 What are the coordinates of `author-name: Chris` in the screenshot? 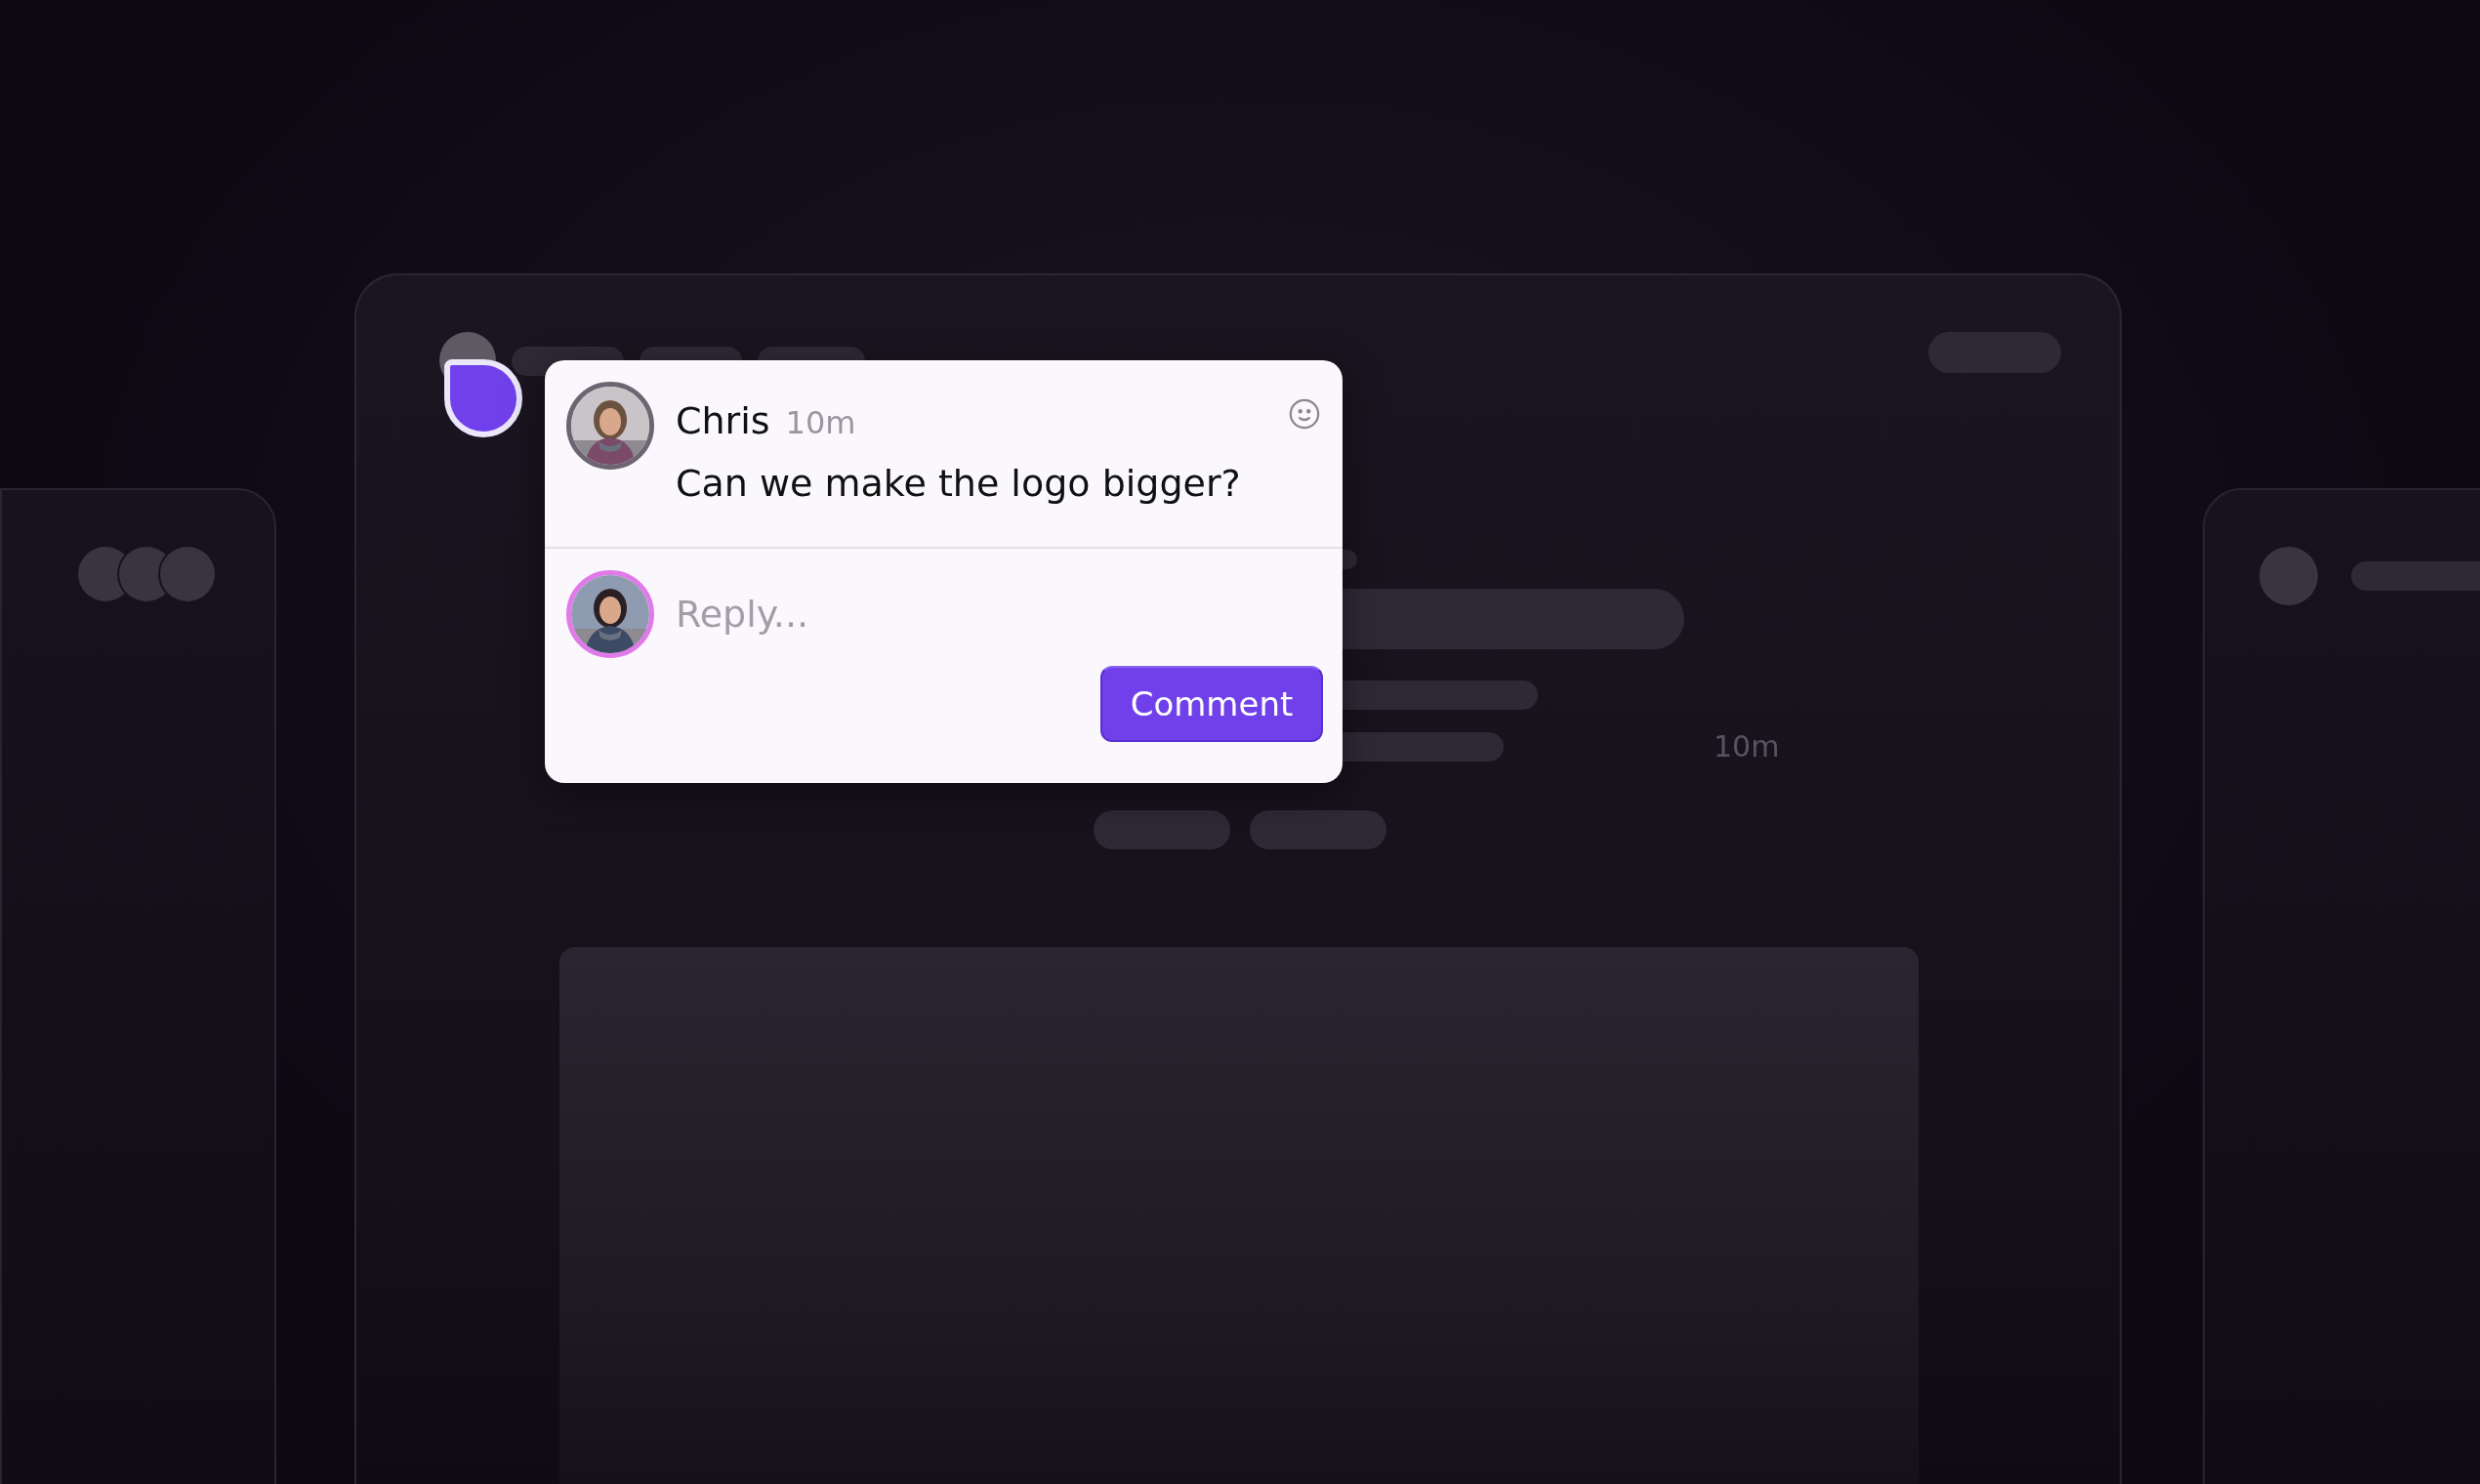 It's located at (723, 421).